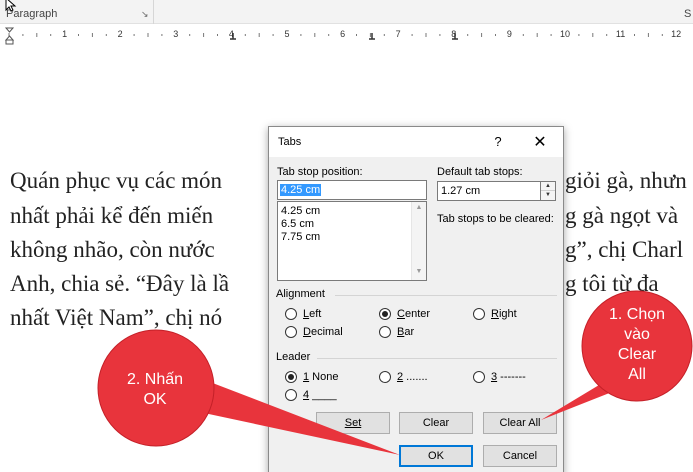 The height and width of the screenshot is (472, 693). What do you see at coordinates (637, 345) in the screenshot?
I see `callout-1-text: 1. Chọn vào Clear All` at bounding box center [637, 345].